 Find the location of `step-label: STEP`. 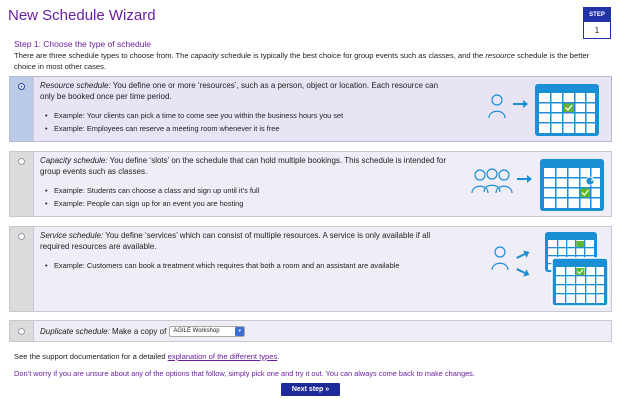

step-label: STEP is located at coordinates (597, 15).